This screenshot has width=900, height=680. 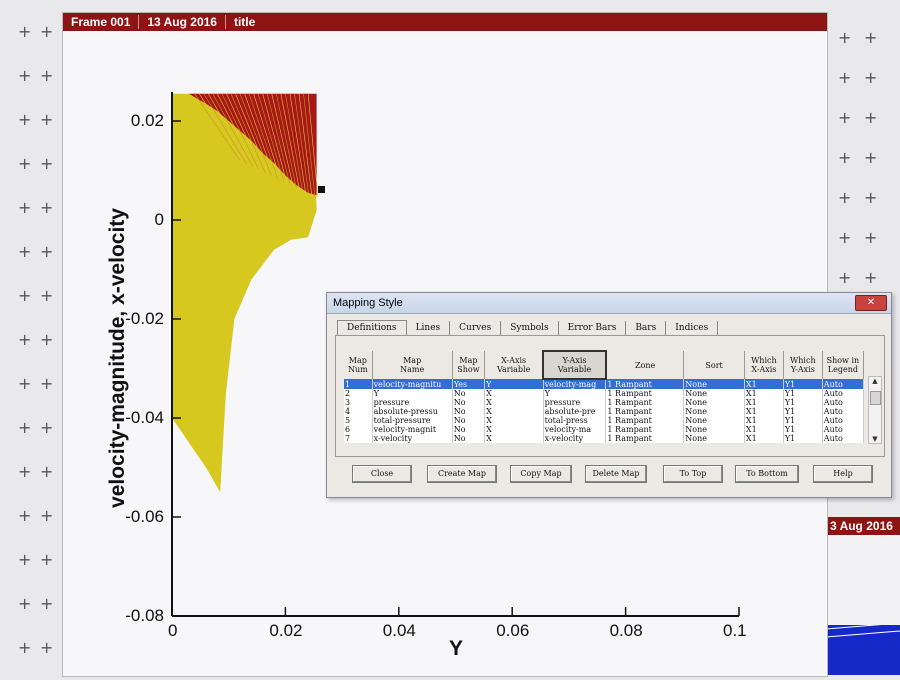 I want to click on table-cell: absolute-pressu, so click(x=412, y=411).